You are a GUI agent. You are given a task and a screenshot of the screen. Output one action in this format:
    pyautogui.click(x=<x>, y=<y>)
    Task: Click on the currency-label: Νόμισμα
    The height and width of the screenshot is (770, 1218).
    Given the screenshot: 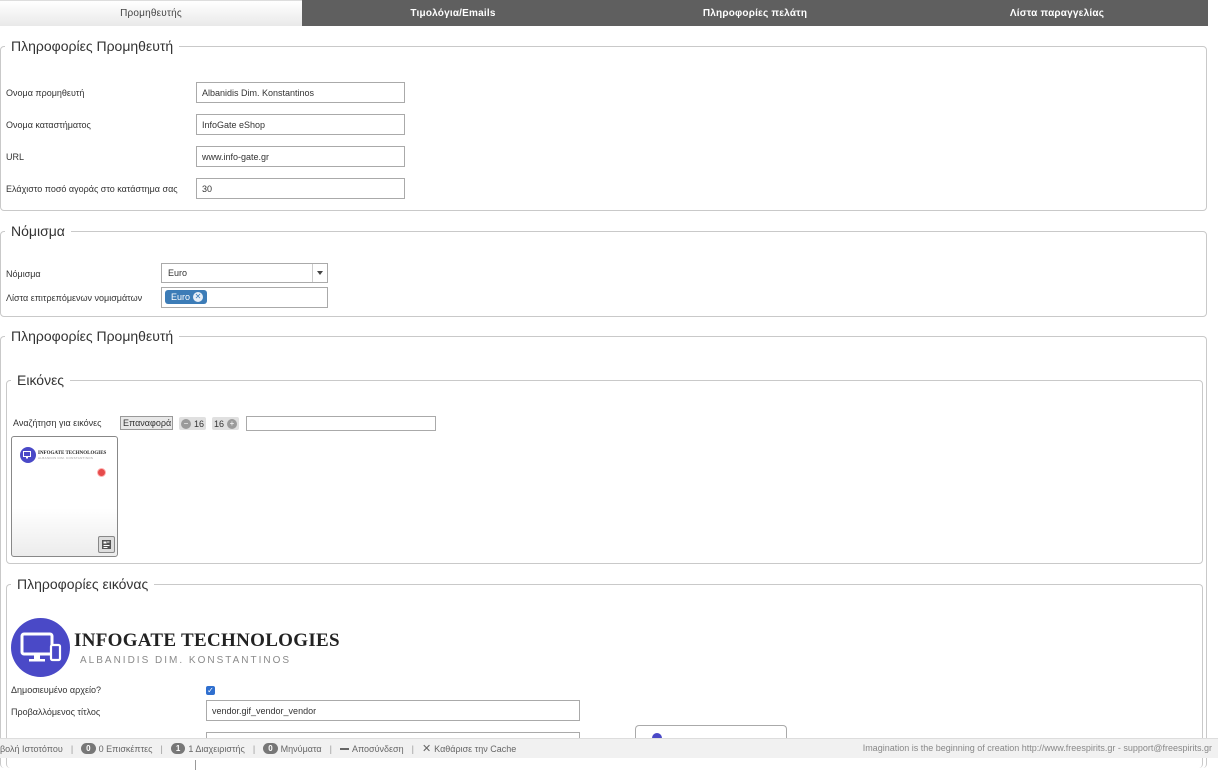 What is the action you would take?
    pyautogui.click(x=23, y=274)
    